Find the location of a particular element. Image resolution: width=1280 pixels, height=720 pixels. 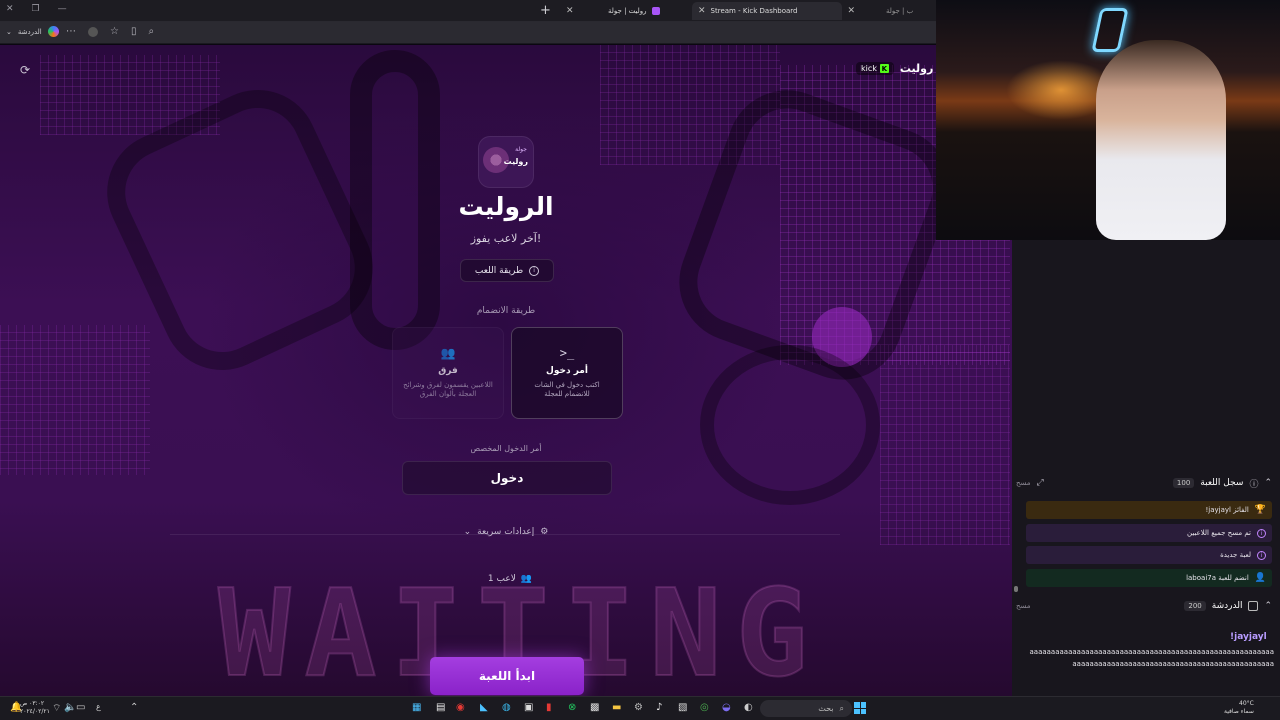

chrome-icon: ◎ is located at coordinates (704, 707).